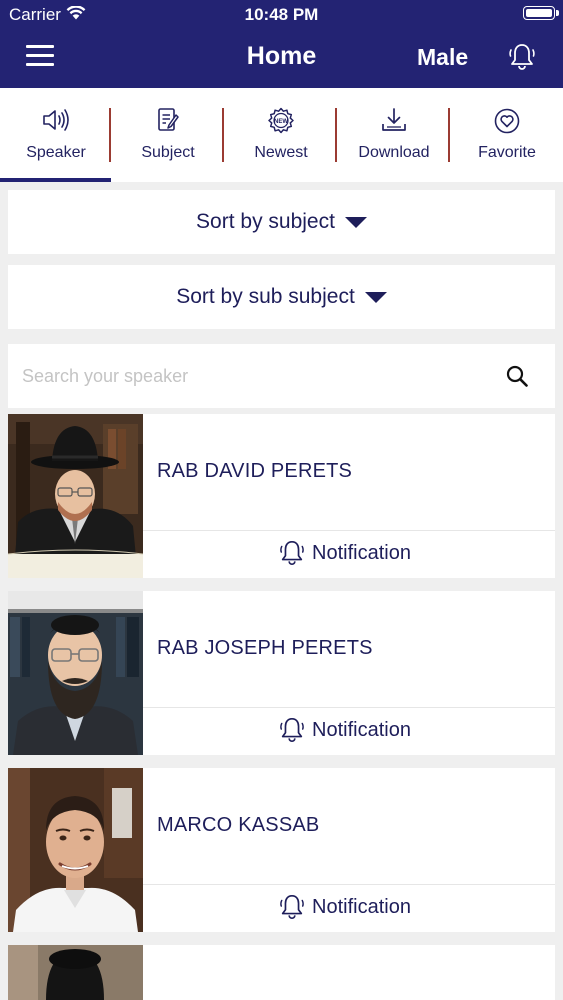 The width and height of the screenshot is (563, 1000). Describe the element at coordinates (442, 57) in the screenshot. I see `gender-toggle-button: Male` at that location.